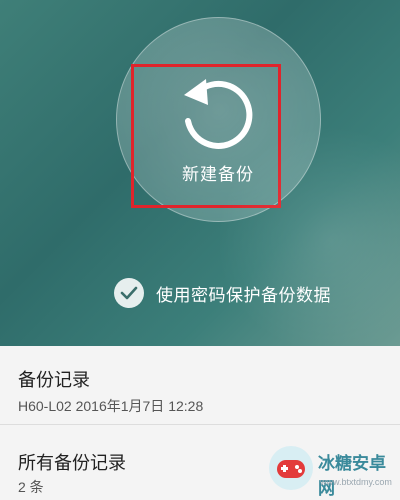 This screenshot has height=500, width=400. I want to click on backup-records-latest: H60-L02 2016年1月7日 12:28, so click(111, 406).